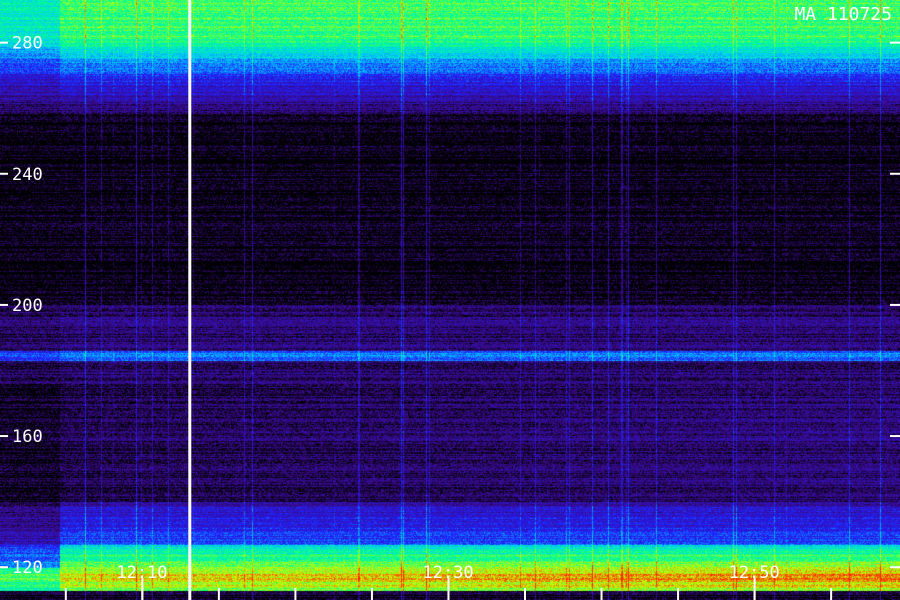 This screenshot has width=900, height=600. What do you see at coordinates (27, 44) in the screenshot?
I see `y-tick-label: 280` at bounding box center [27, 44].